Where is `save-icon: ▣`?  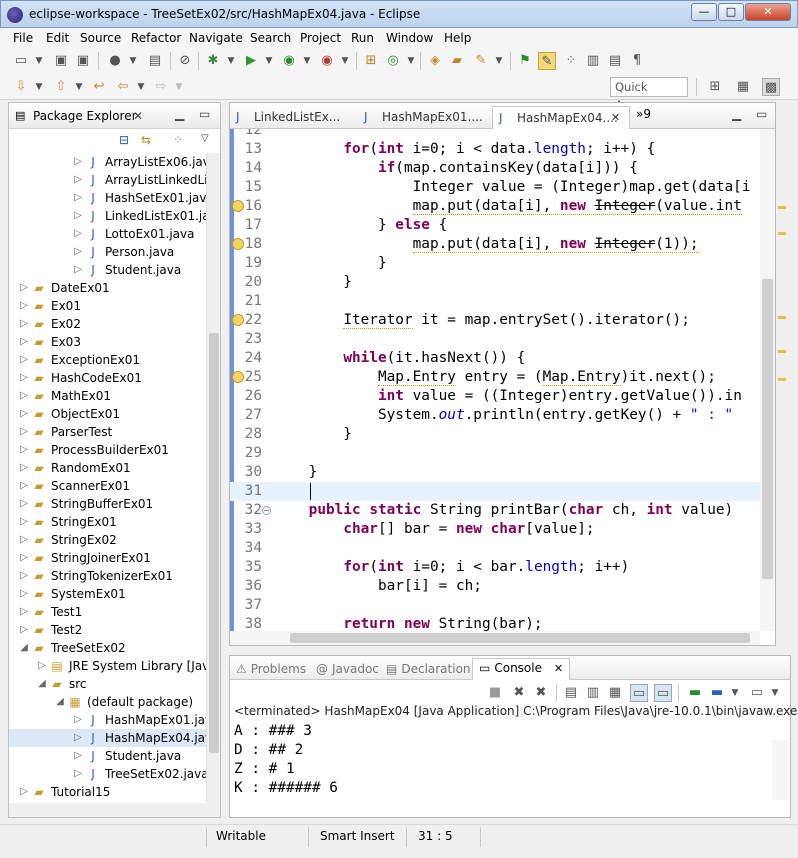 save-icon: ▣ is located at coordinates (61, 61).